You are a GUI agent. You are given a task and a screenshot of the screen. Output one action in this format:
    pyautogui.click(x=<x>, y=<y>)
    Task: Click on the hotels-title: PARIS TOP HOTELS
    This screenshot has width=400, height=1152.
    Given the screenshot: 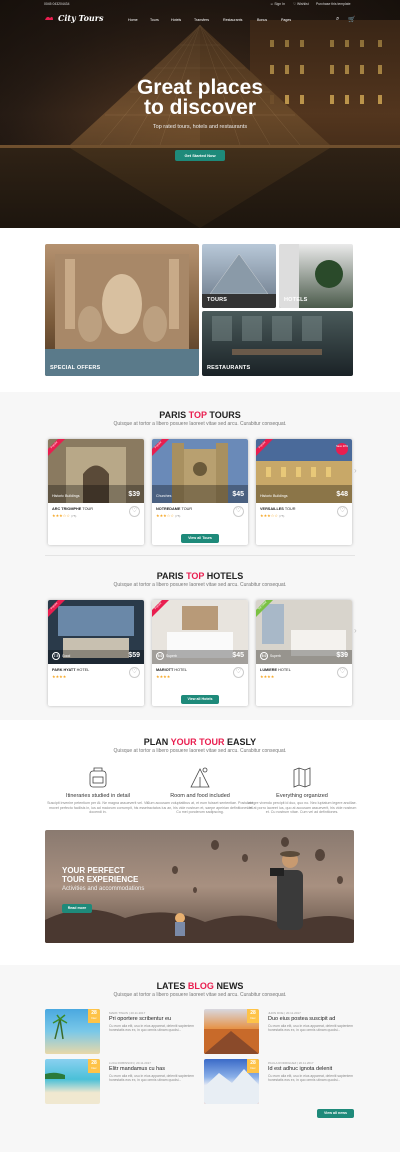 What is the action you would take?
    pyautogui.click(x=200, y=576)
    